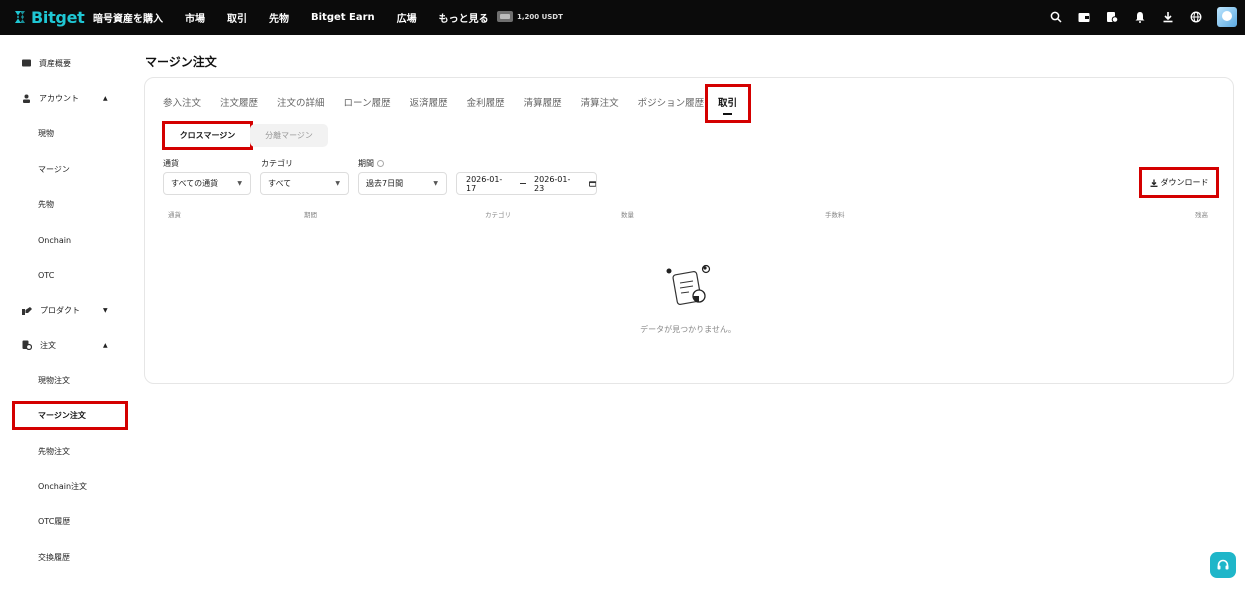 The height and width of the screenshot is (606, 1245). What do you see at coordinates (688, 329) in the screenshot?
I see `empty-state-text: データが見つかりません。` at bounding box center [688, 329].